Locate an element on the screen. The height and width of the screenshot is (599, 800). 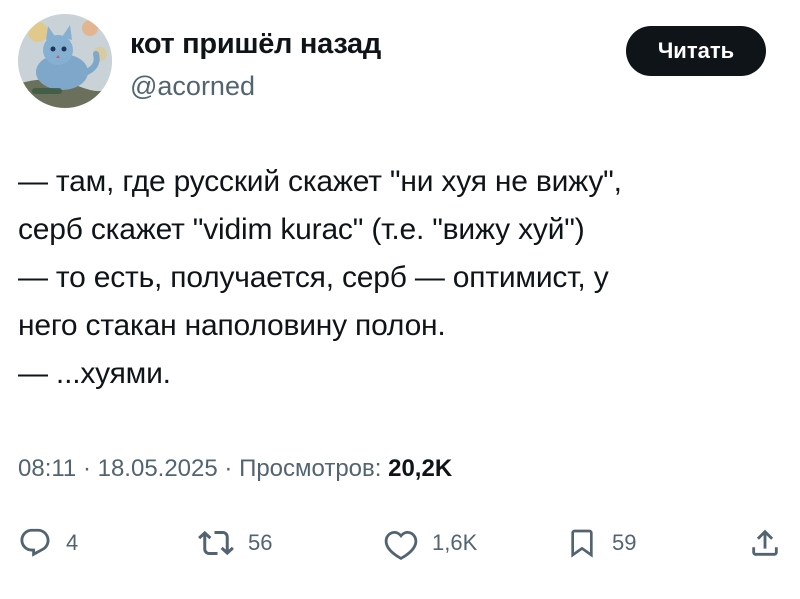
repost-arrows-icon is located at coordinates (216, 543).